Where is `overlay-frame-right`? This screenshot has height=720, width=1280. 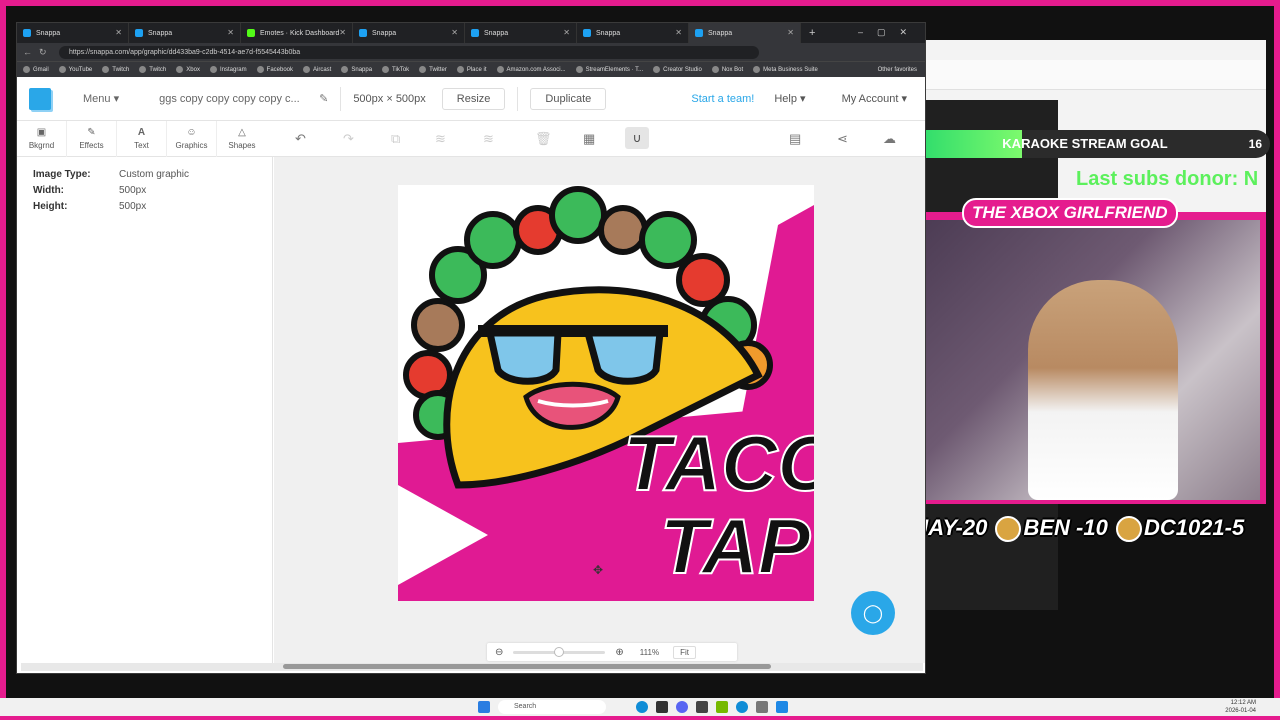 overlay-frame-right is located at coordinates (1277, 360).